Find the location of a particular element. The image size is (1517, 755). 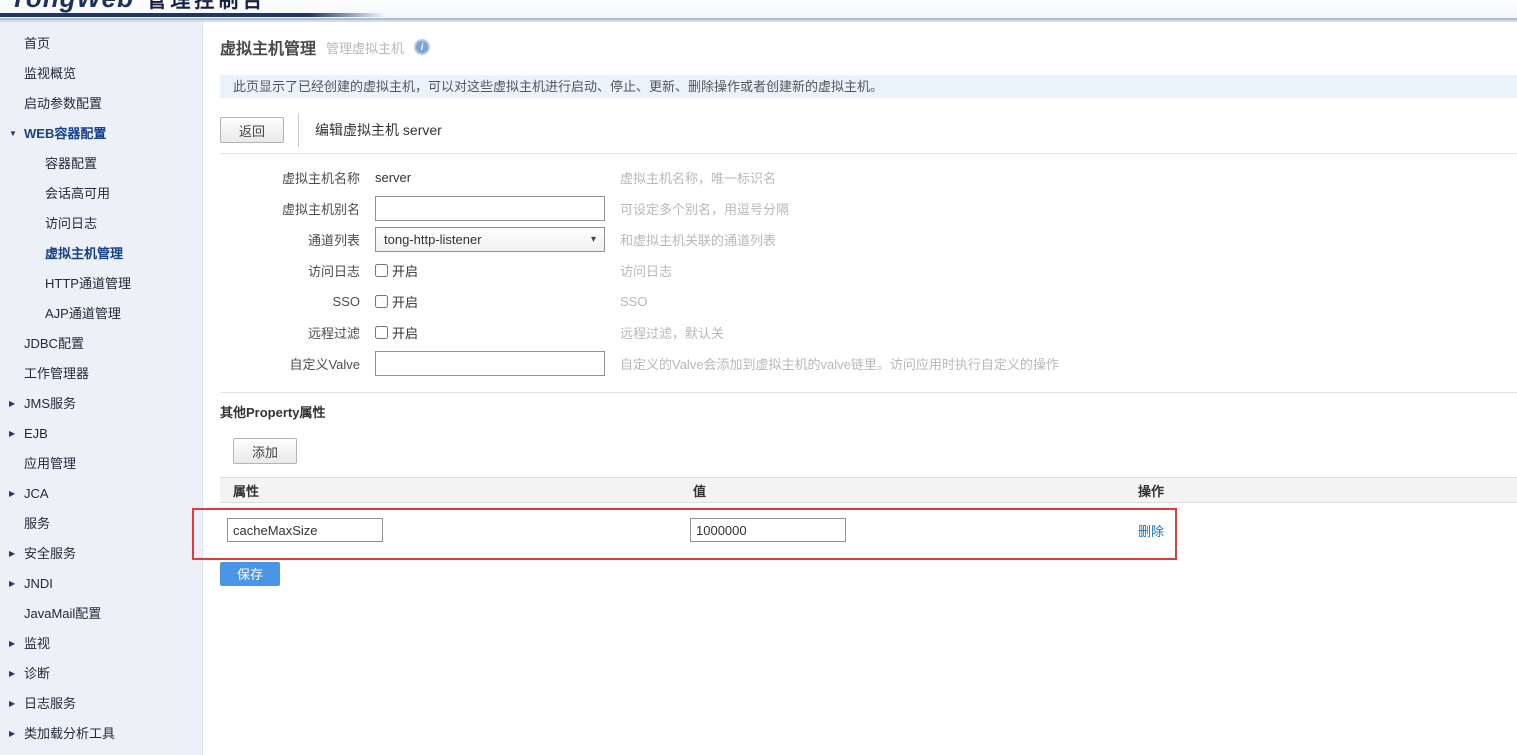

field-label-sso: SSO is located at coordinates (346, 301).